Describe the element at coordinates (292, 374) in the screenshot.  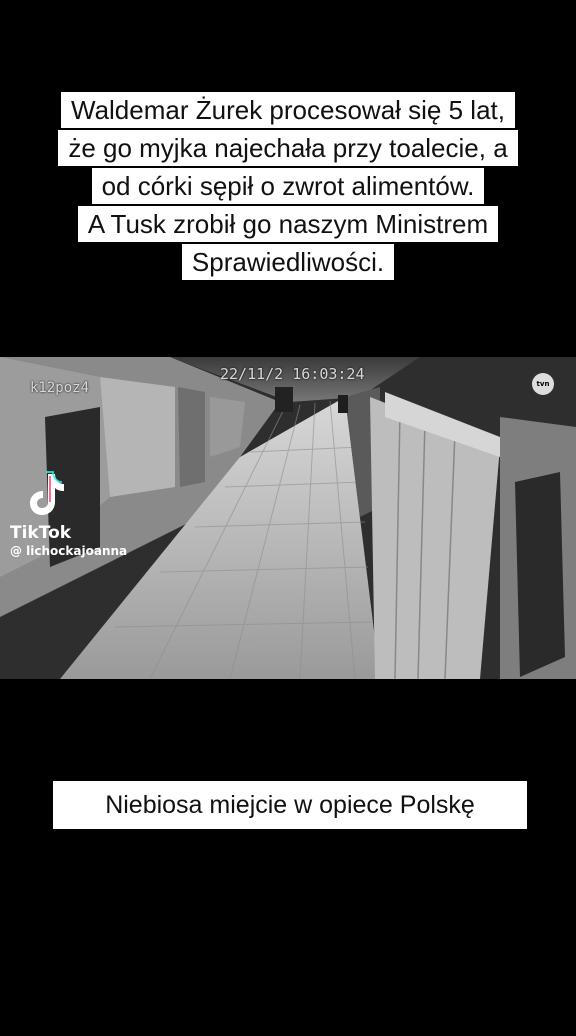
I see `video-timestamp: 22/11/2 16:03:24` at that location.